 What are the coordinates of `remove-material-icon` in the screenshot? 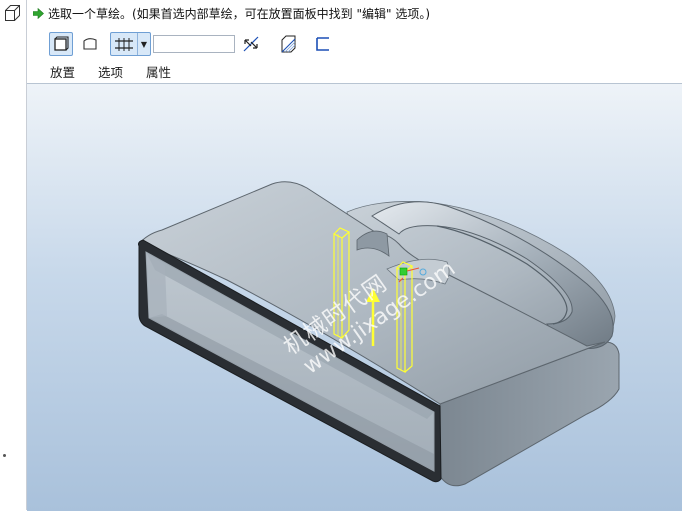 It's located at (288, 44).